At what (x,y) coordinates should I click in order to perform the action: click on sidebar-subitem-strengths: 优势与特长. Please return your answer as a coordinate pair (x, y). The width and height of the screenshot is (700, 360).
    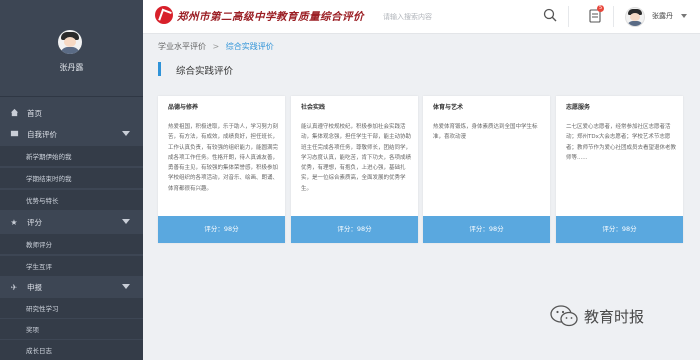
    Looking at the image, I should click on (71, 200).